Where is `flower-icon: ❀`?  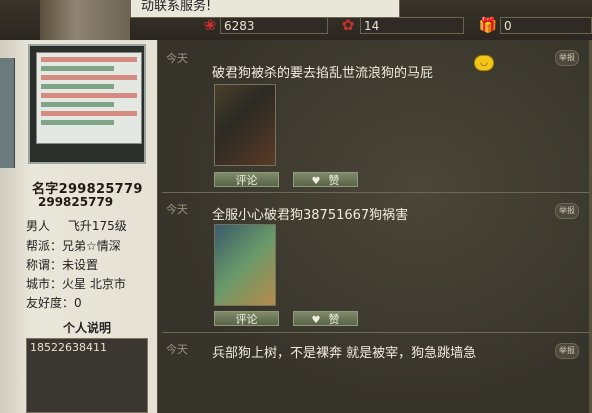
flower-icon: ❀ is located at coordinates (210, 25).